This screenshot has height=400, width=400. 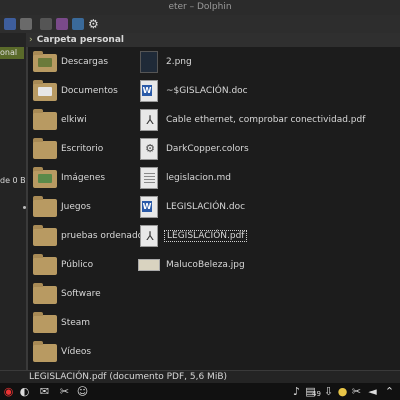 What do you see at coordinates (207, 91) in the screenshot?
I see `file-label: ~$GISLACIÓN.doc` at bounding box center [207, 91].